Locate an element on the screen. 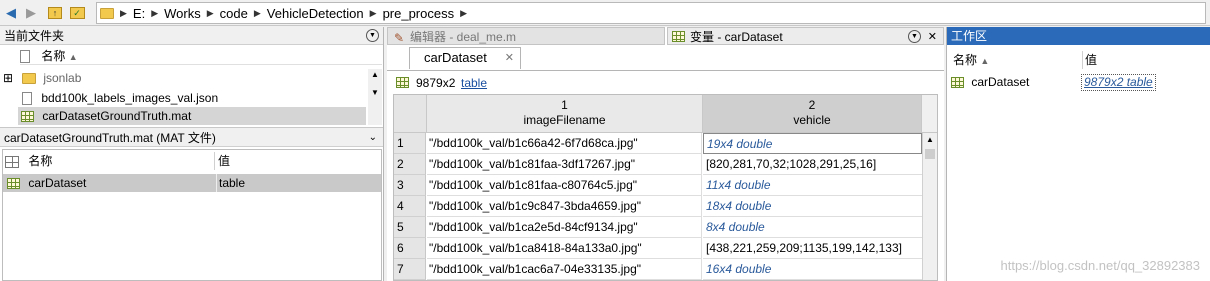 This screenshot has width=1210, height=281. details-row-value: table is located at coordinates (230, 183).